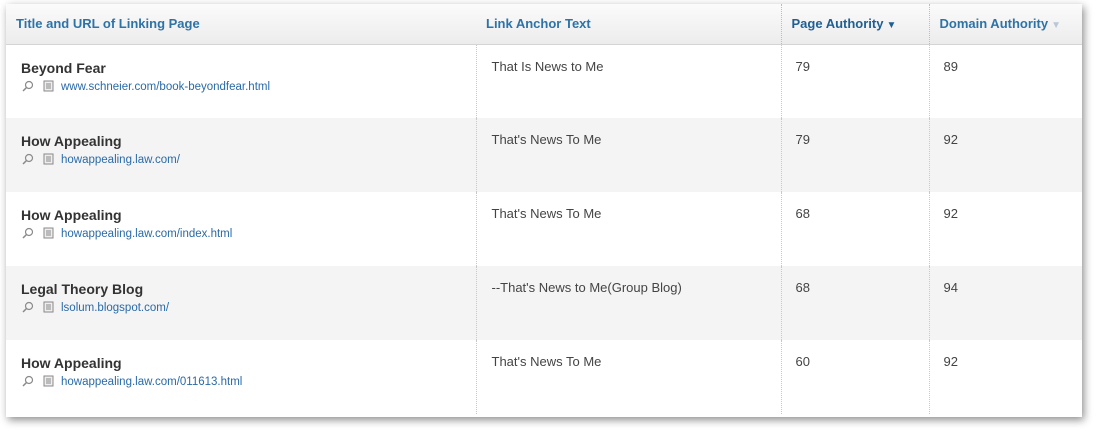 This screenshot has width=1096, height=433. What do you see at coordinates (120, 160) in the screenshot?
I see `page-url-link: howappealing.law.com/` at bounding box center [120, 160].